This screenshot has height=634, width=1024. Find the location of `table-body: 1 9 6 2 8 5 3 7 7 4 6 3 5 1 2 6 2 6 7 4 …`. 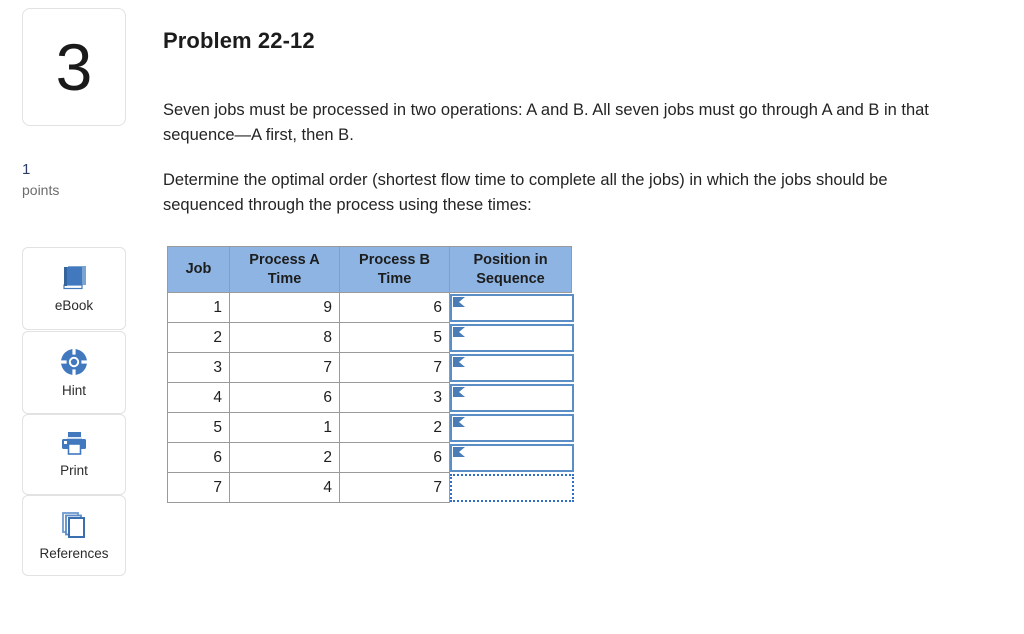

table-body: 1 9 6 2 8 5 3 7 7 4 6 3 5 1 2 6 2 6 7 4 … is located at coordinates (370, 397).